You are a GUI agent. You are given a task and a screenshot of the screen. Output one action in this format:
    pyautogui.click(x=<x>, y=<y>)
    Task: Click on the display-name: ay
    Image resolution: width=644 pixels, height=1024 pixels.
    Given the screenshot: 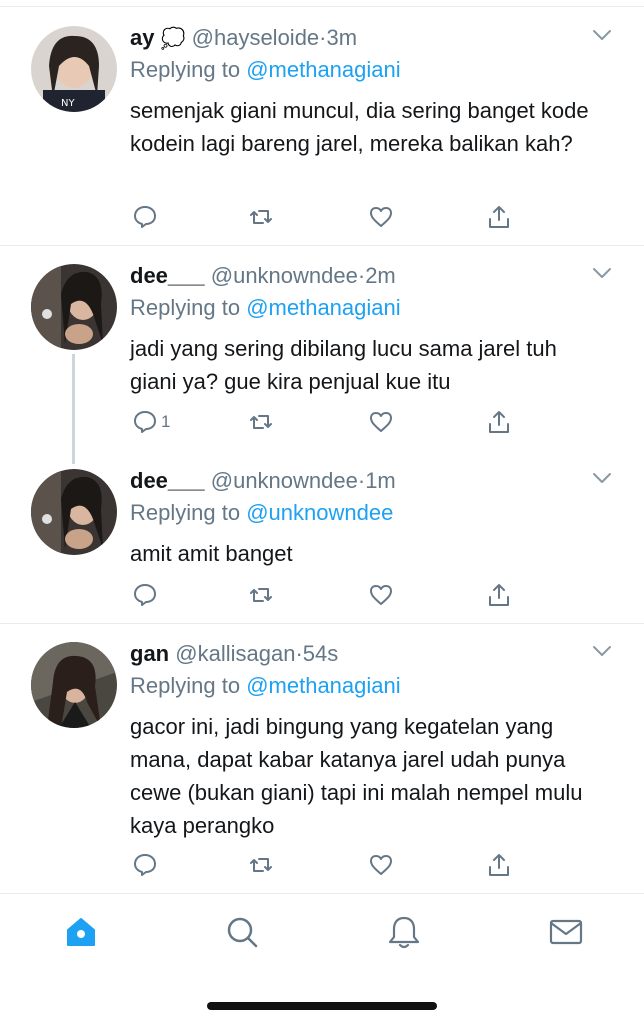 What is the action you would take?
    pyautogui.click(x=142, y=37)
    